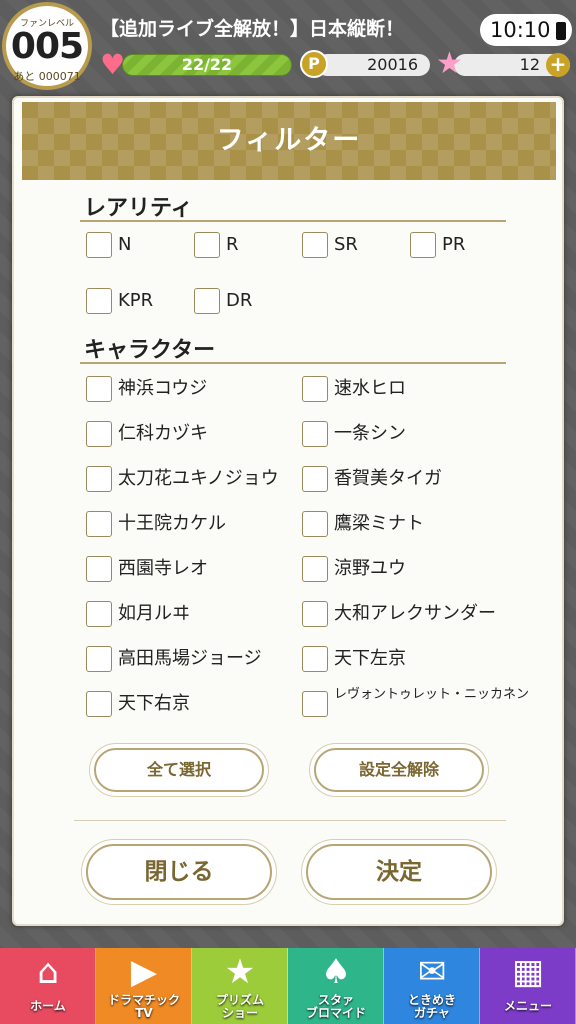 The height and width of the screenshot is (1024, 576). Describe the element at coordinates (388, 478) in the screenshot. I see `filter-option-label: 香賀美タイガ` at that location.